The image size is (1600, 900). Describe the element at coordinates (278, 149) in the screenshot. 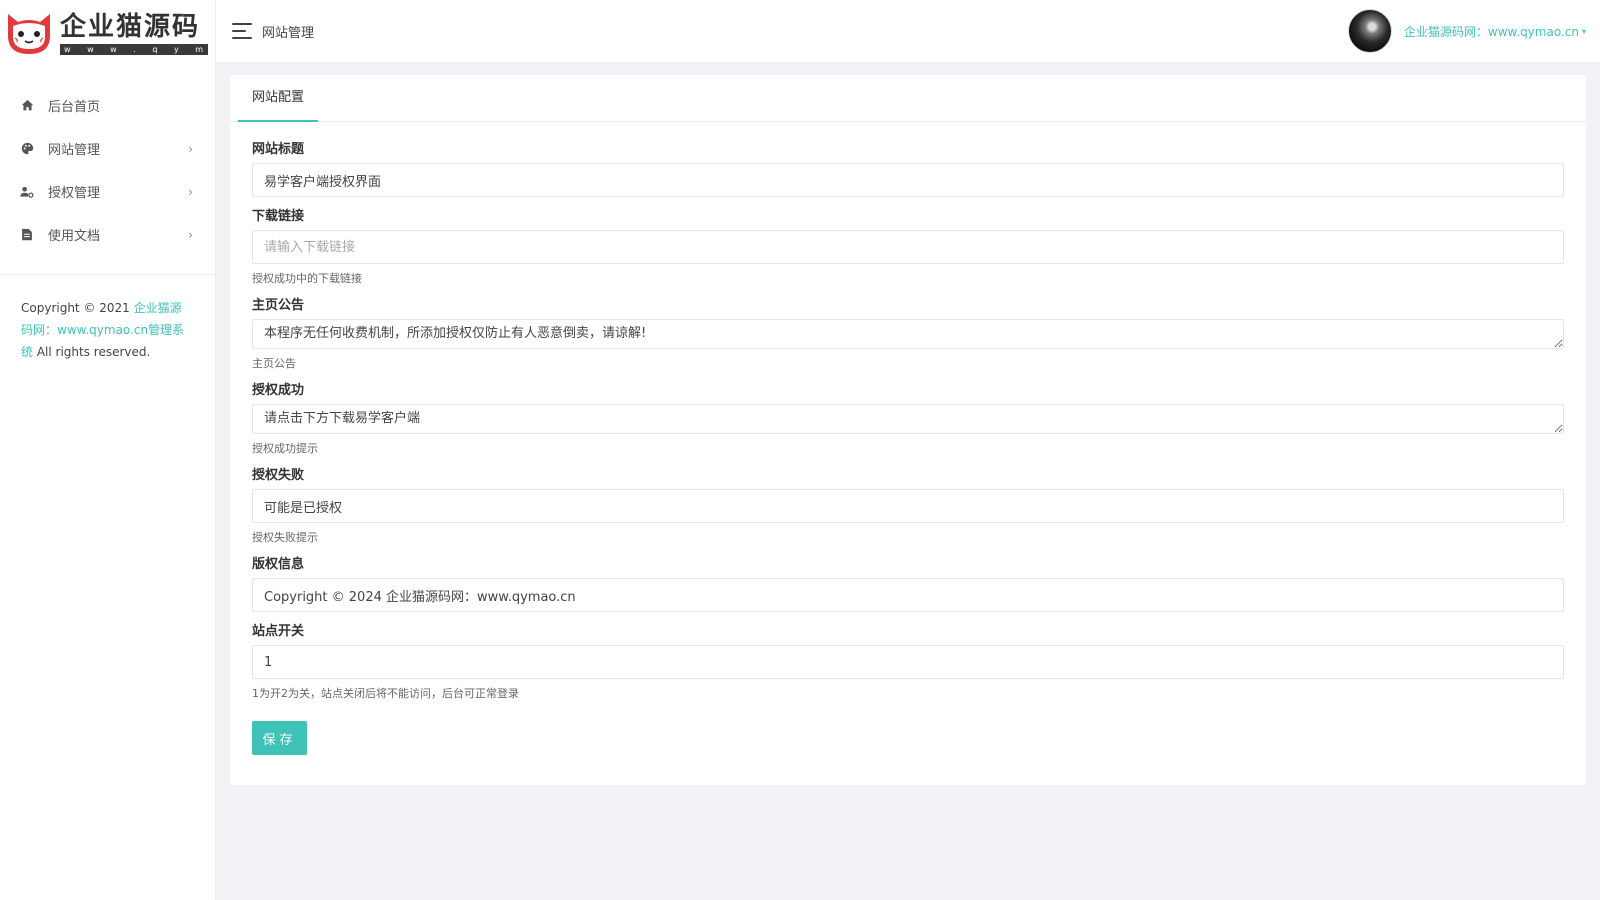

I see `field-label: 网站标题` at that location.